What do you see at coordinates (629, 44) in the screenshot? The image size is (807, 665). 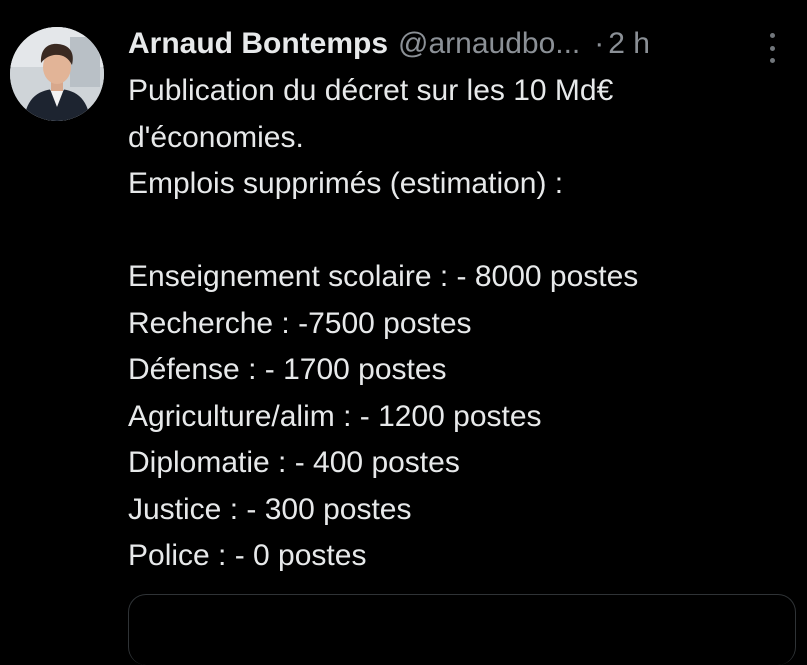 I see `tweet-timestamp: 2 h` at bounding box center [629, 44].